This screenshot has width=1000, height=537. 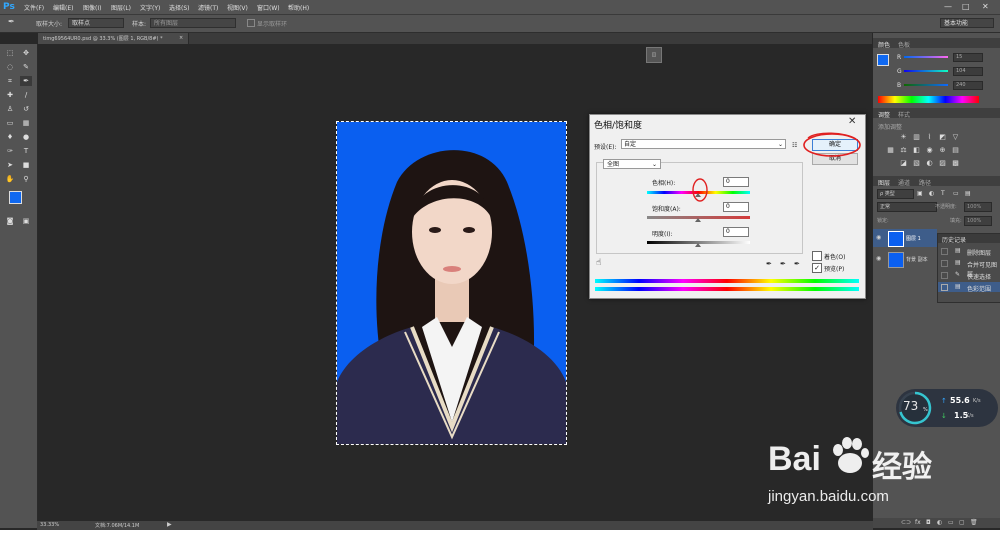 What do you see at coordinates (26, 221) in the screenshot?
I see `screen-mode-icon: ▣` at bounding box center [26, 221].